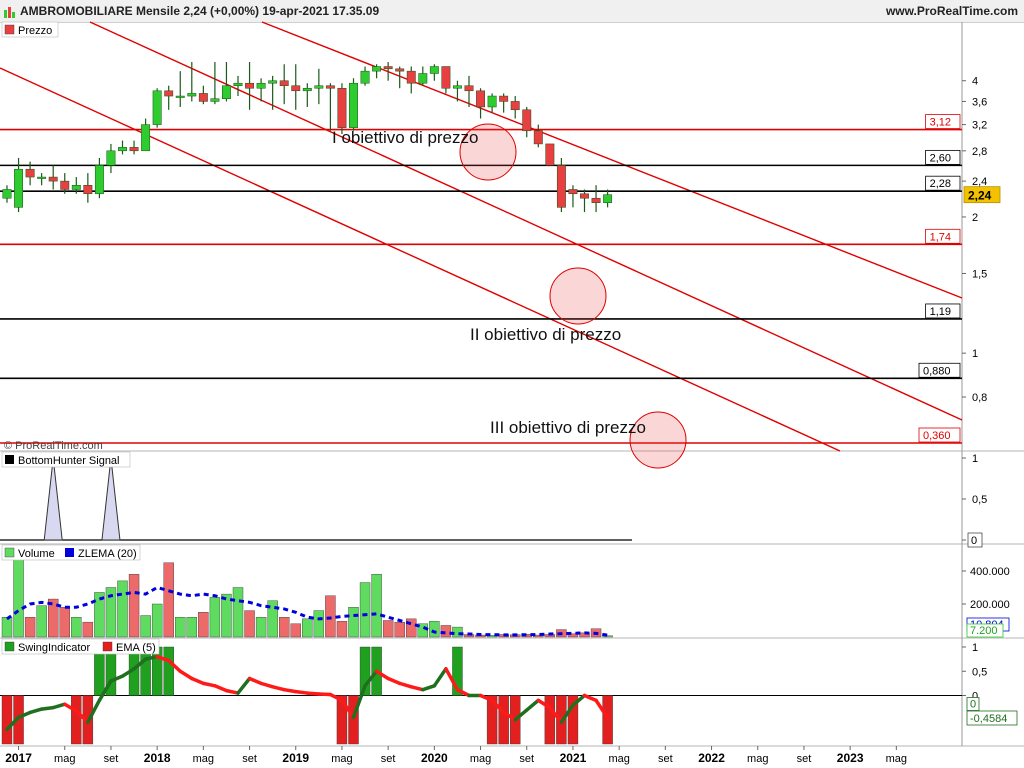 This screenshot has width=1024, height=768. Describe the element at coordinates (937, 436) in the screenshot. I see `price-level-label: 0,360` at that location.